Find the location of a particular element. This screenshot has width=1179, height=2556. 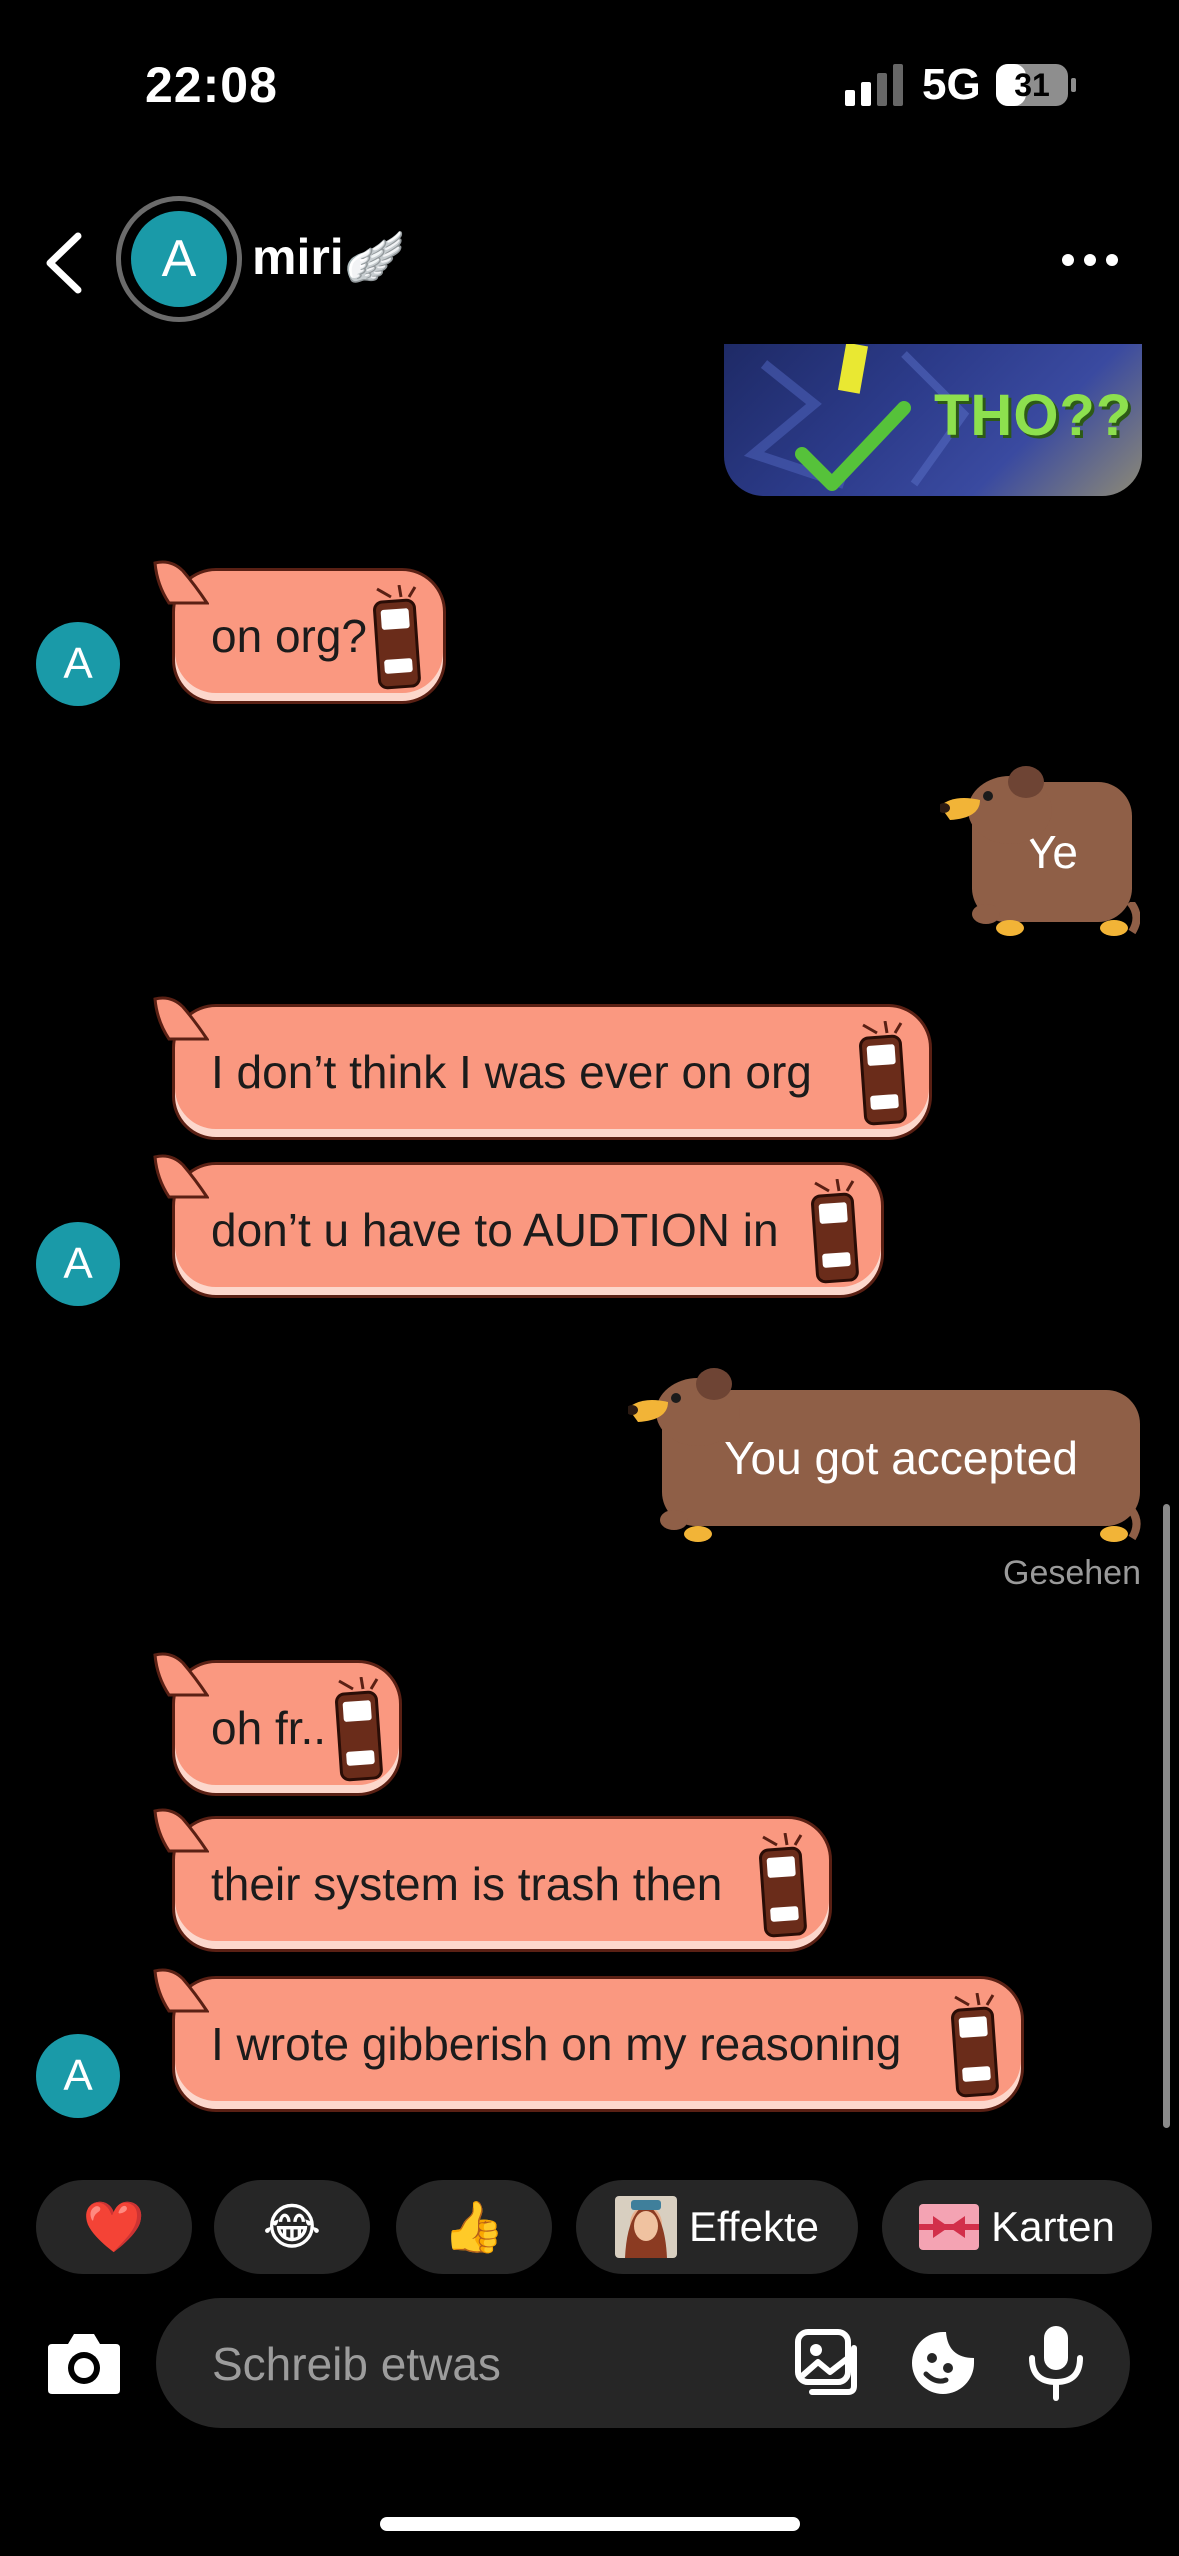

thumbs-up-emoji-icon: 👍 is located at coordinates (474, 2226).